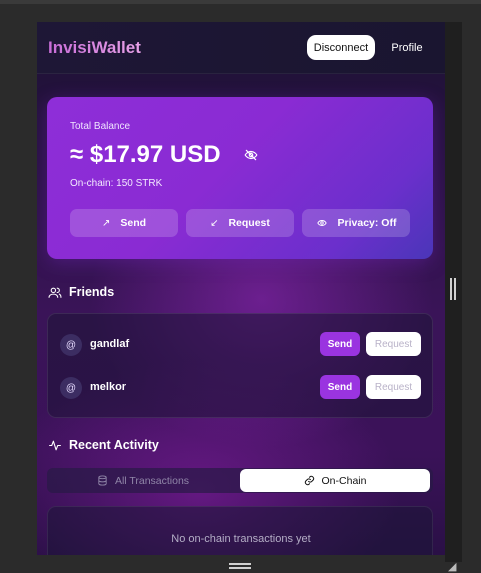  Describe the element at coordinates (110, 344) in the screenshot. I see `friend-name: gandlaf` at that location.